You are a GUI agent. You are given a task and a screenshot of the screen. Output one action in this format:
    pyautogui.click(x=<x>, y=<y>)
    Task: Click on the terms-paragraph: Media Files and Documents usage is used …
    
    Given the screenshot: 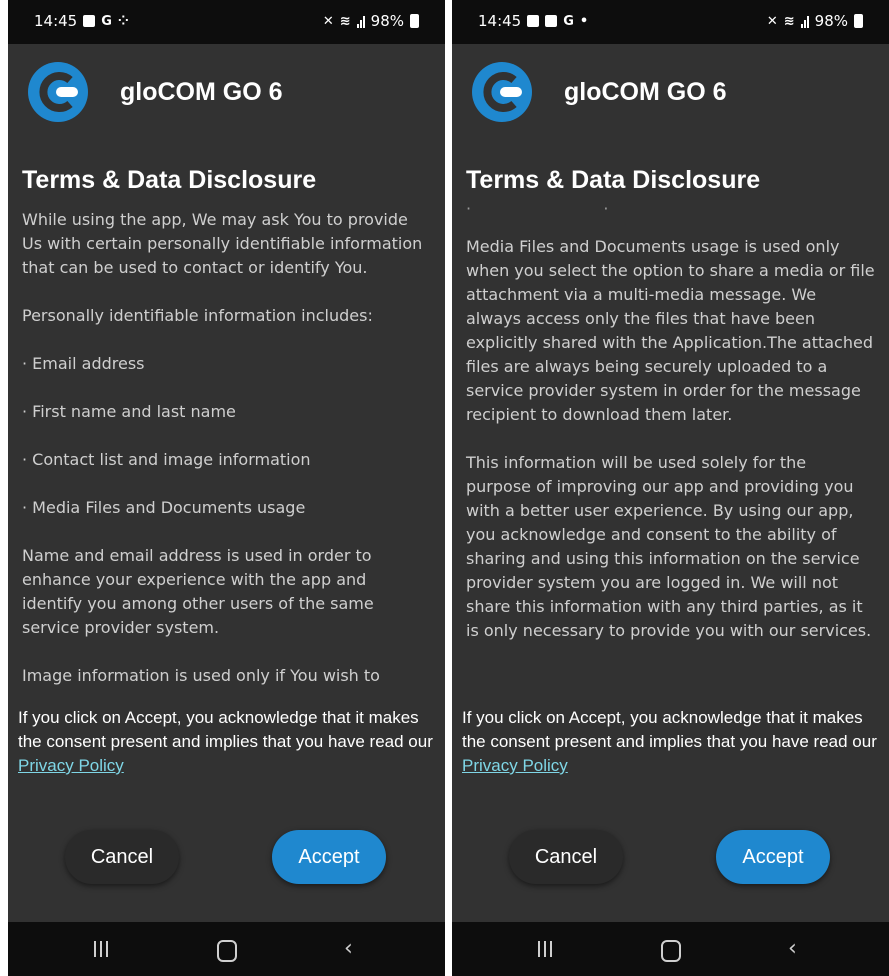 What is the action you would take?
    pyautogui.click(x=670, y=330)
    